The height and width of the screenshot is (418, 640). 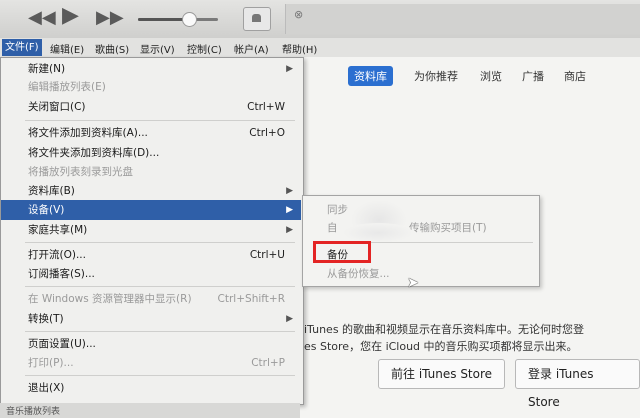 I want to click on submenu-item-transfer-purchases: 自传输购买项目(T), so click(x=420, y=228).